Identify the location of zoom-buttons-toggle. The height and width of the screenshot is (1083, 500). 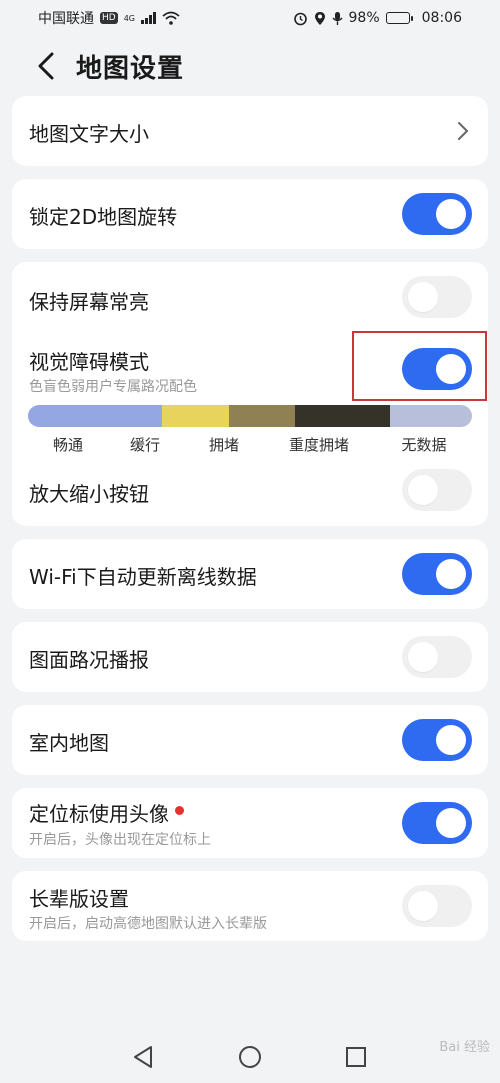
(437, 490).